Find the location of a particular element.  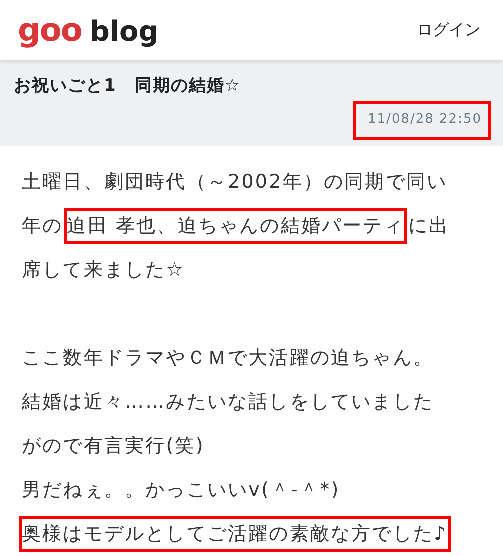

login-link: ログイン is located at coordinates (449, 30).